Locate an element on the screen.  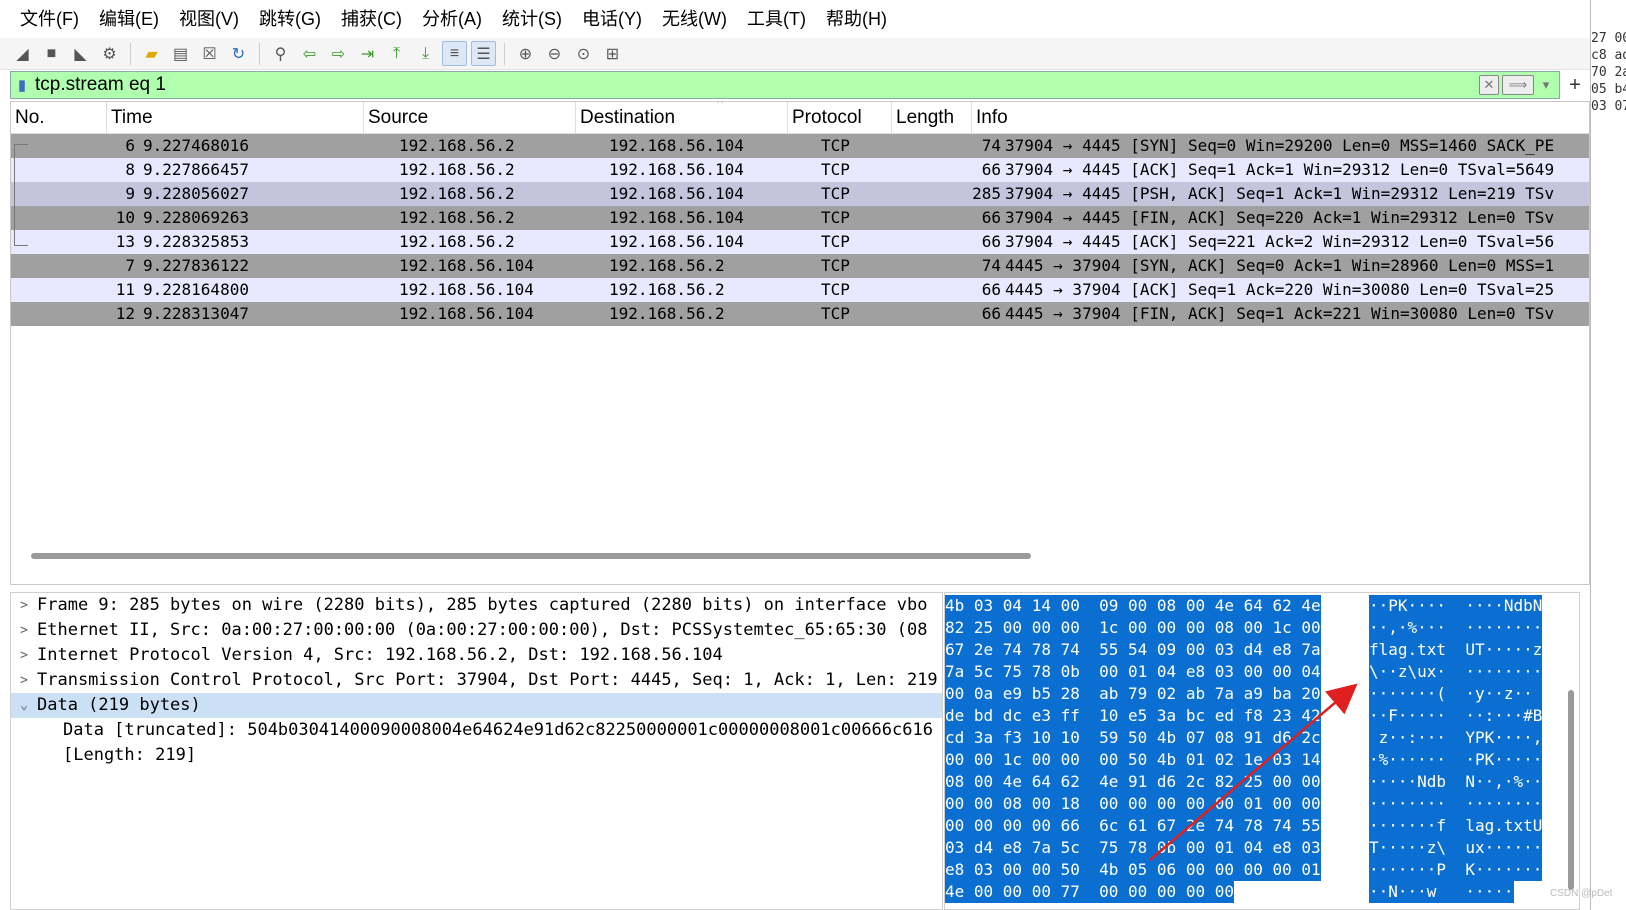
zoom-normal-icon: ⊙ is located at coordinates (583, 53).